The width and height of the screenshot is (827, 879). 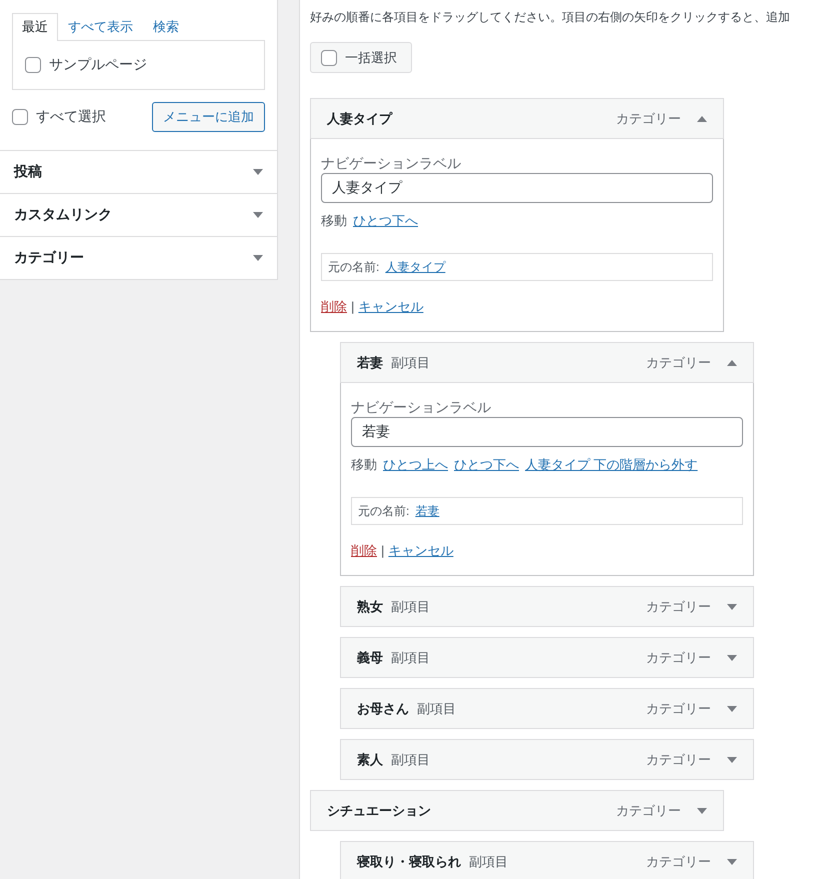 I want to click on menu-item-header: 人妻タイプ カテゴリー, so click(x=517, y=118).